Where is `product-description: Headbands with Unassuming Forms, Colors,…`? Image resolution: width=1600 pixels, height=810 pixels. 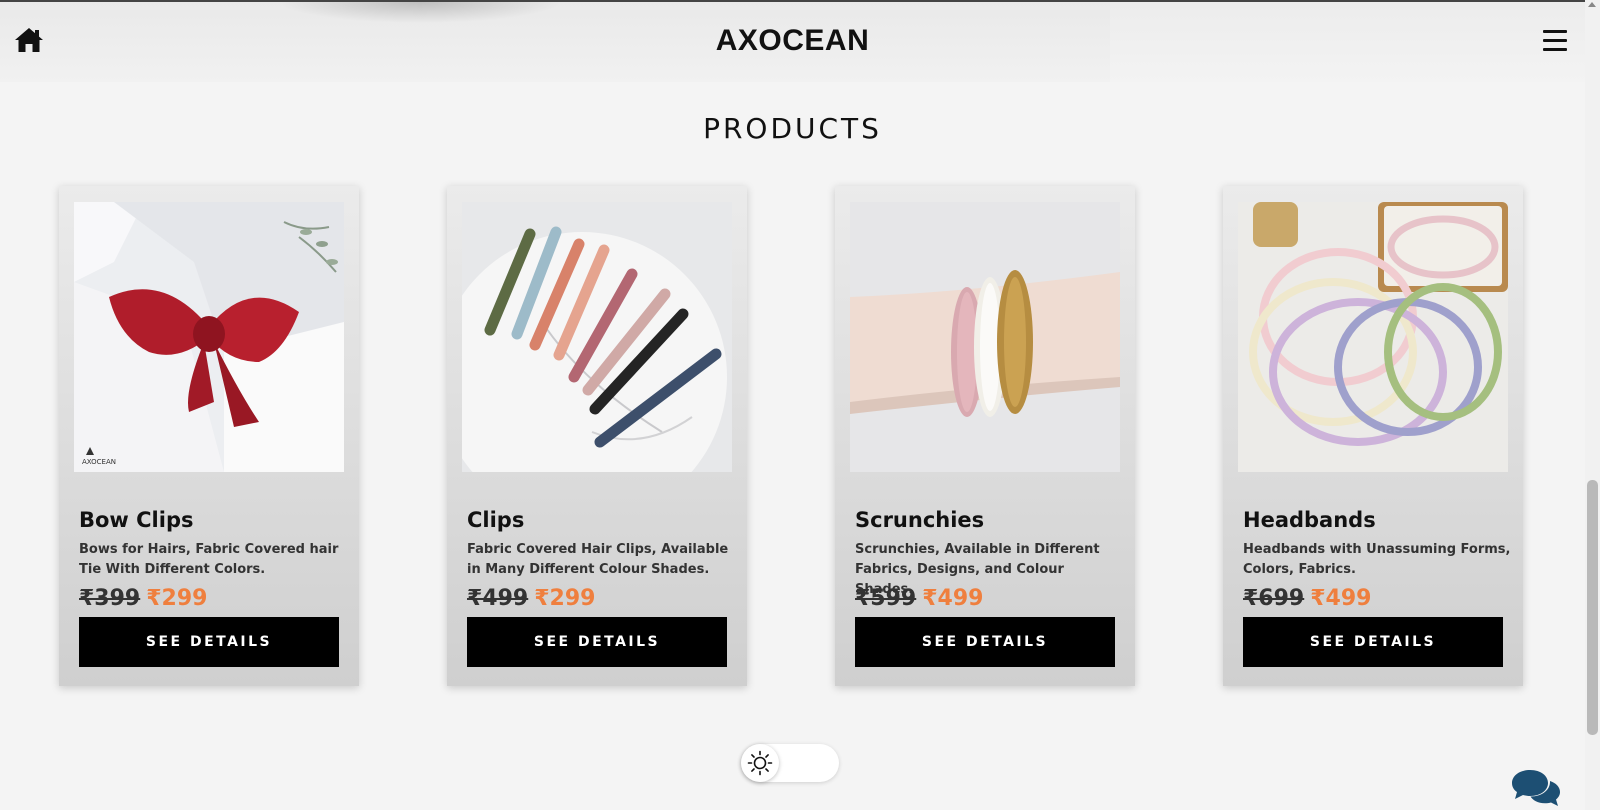 product-description: Headbands with Unassuming Forms, Colors,… is located at coordinates (1377, 559).